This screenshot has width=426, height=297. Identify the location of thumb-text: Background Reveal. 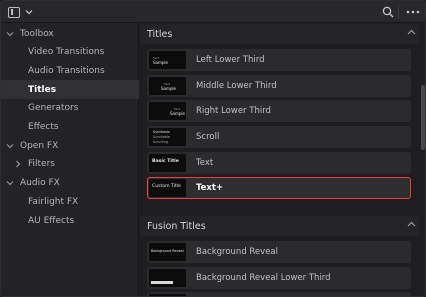
(167, 251).